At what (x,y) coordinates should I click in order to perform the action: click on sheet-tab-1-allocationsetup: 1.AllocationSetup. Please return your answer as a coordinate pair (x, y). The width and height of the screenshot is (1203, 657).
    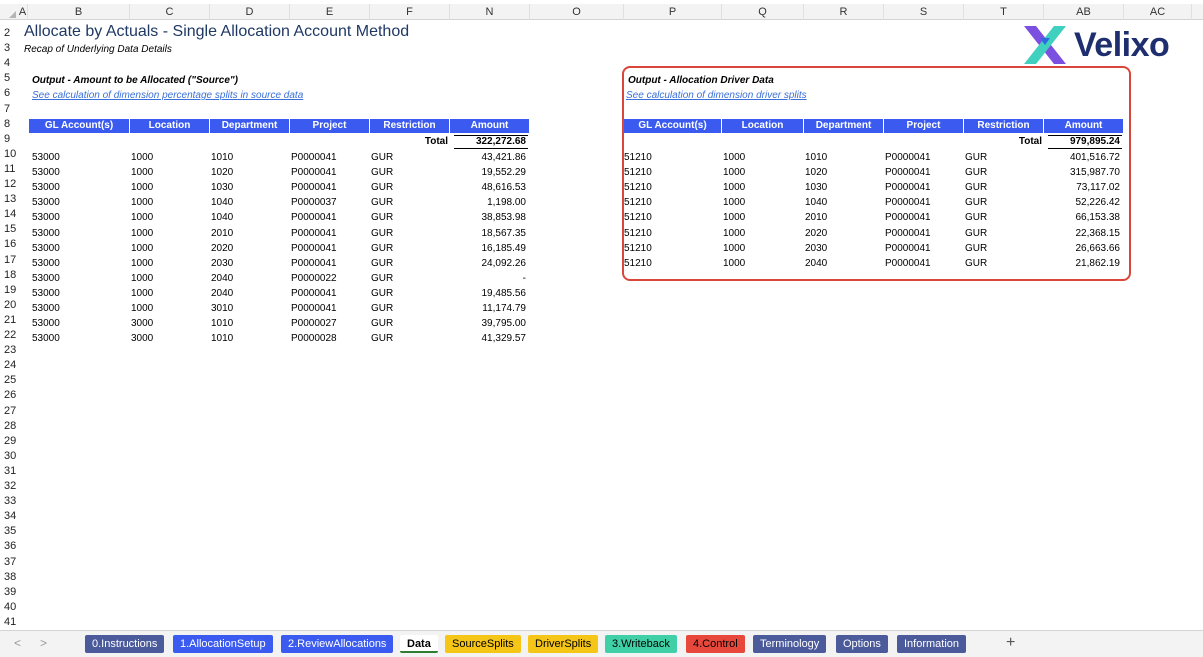
    Looking at the image, I should click on (223, 644).